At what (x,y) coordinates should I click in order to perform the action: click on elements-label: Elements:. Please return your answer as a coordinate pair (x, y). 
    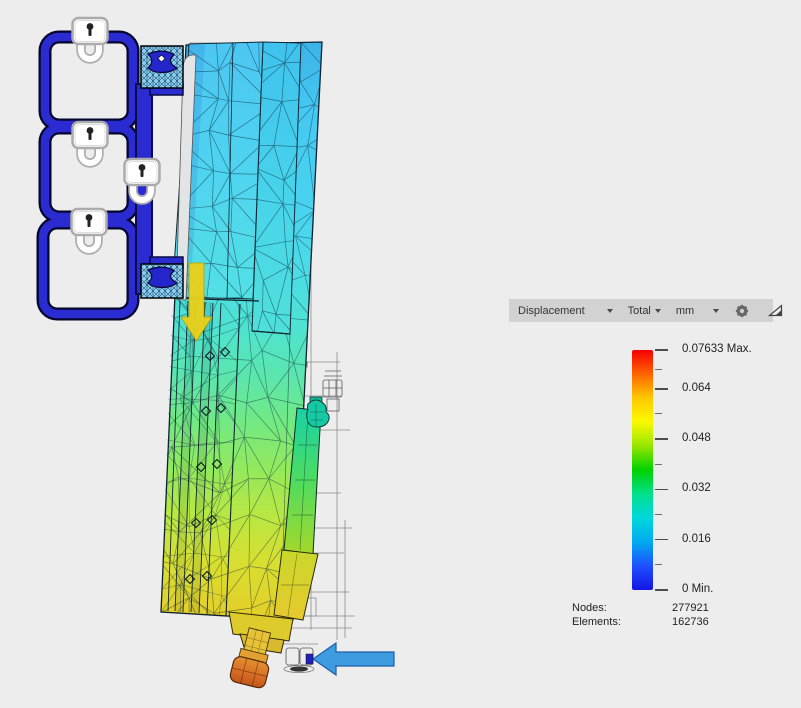
    Looking at the image, I should click on (596, 621).